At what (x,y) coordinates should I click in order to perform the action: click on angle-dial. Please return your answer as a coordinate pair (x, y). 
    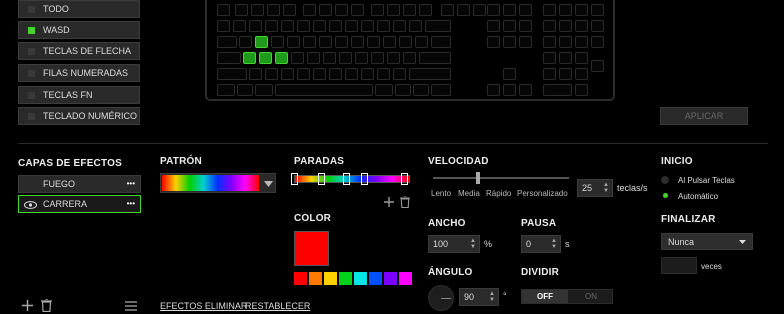
    Looking at the image, I should click on (441, 298).